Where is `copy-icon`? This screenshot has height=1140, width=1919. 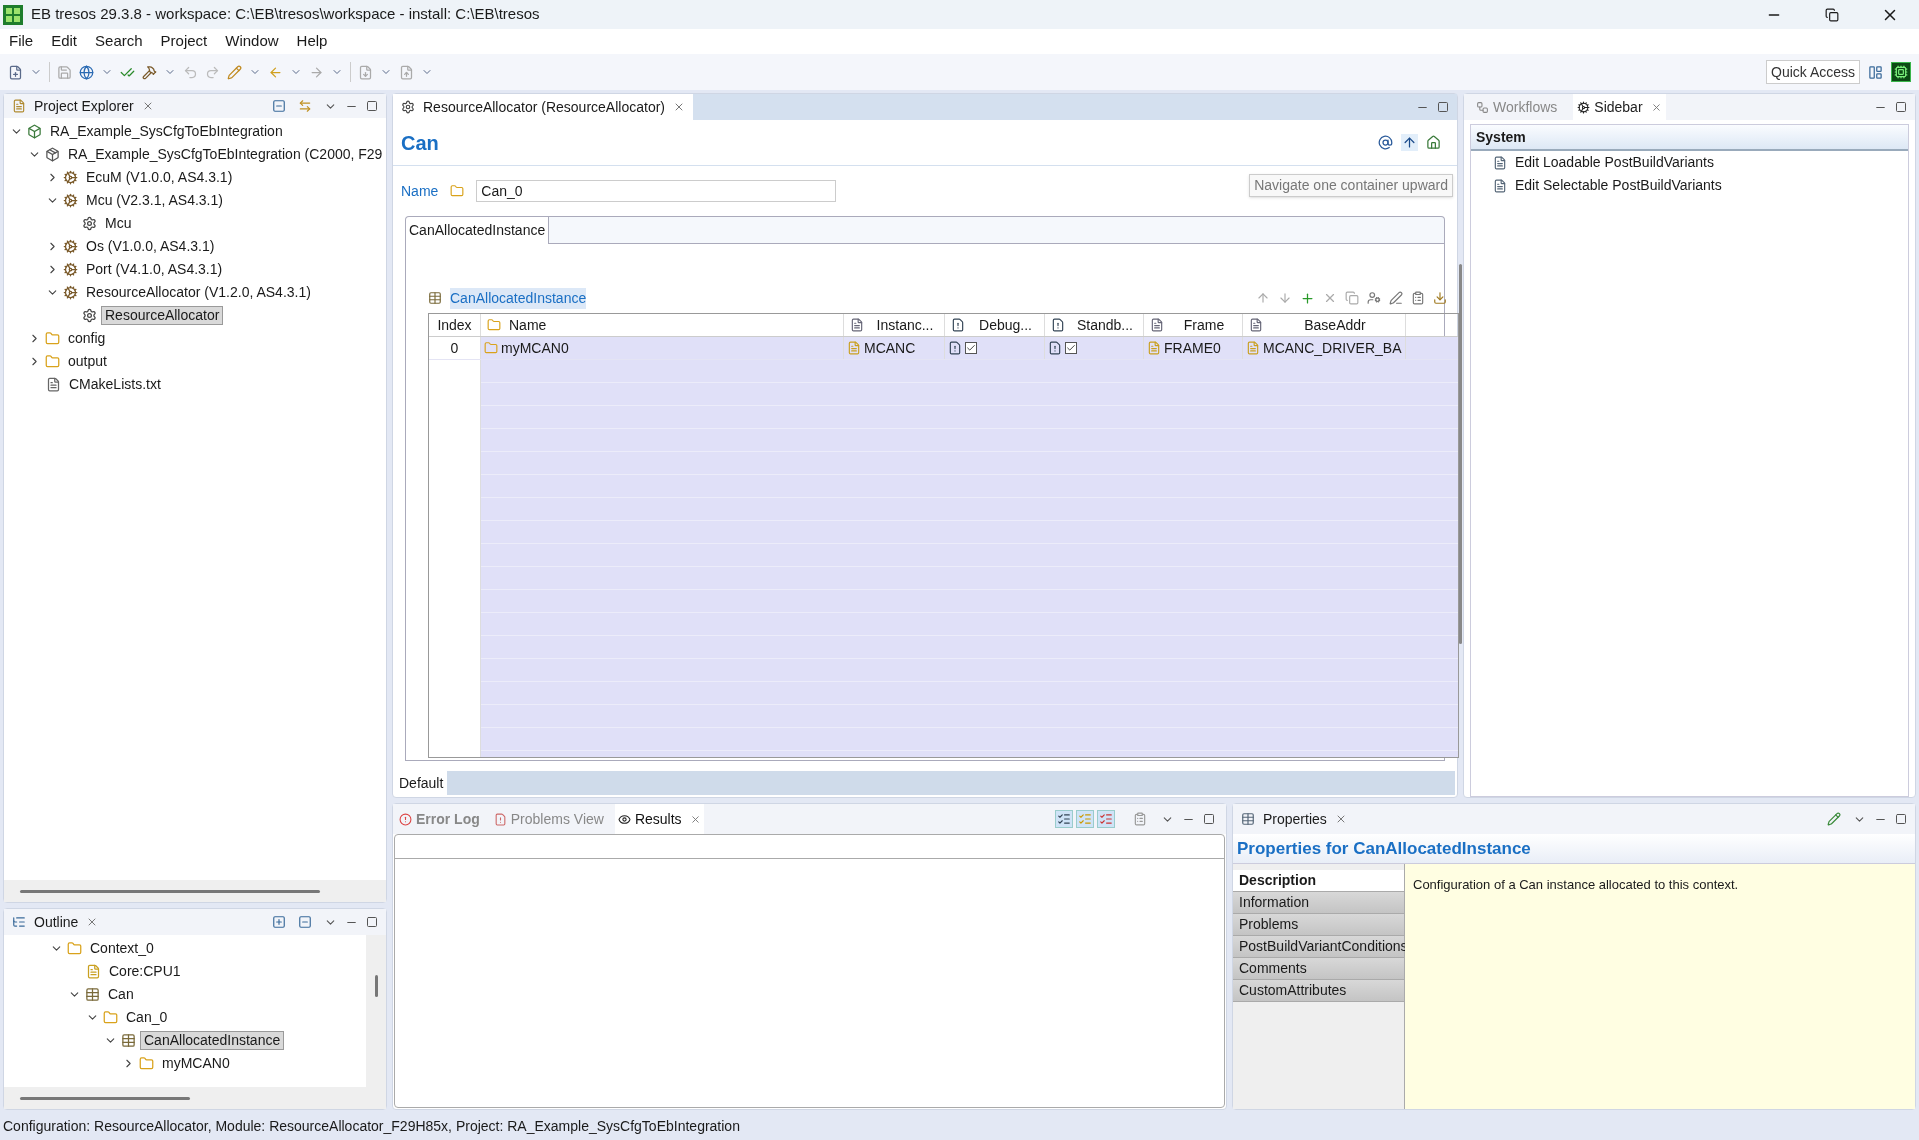
copy-icon is located at coordinates (1352, 298).